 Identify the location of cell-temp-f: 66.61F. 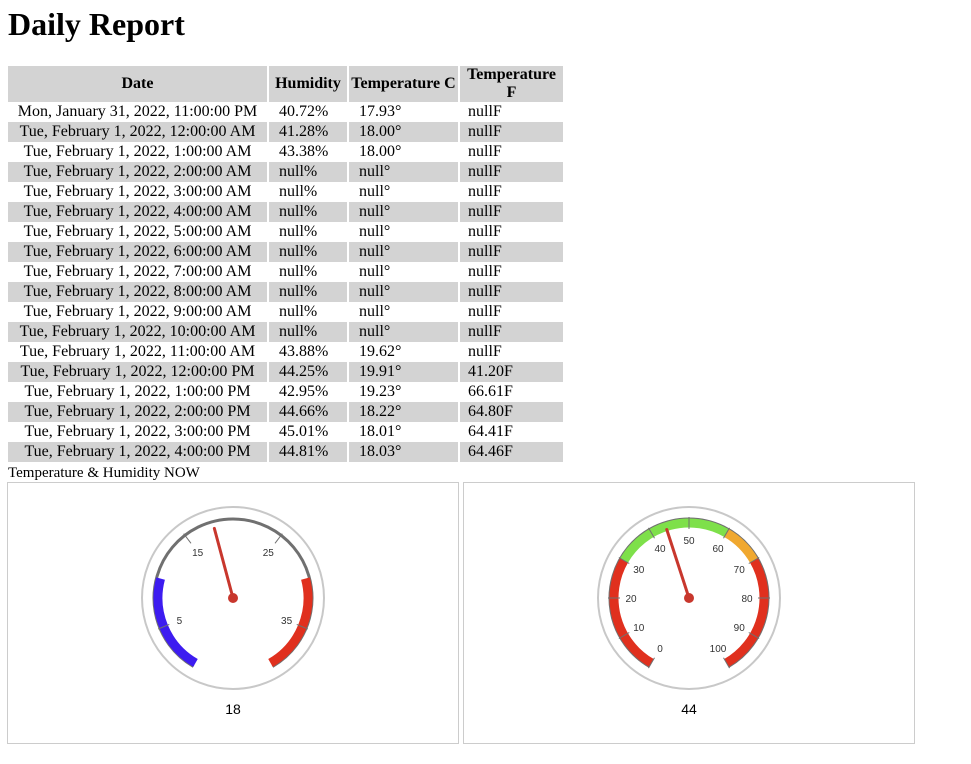
(490, 391).